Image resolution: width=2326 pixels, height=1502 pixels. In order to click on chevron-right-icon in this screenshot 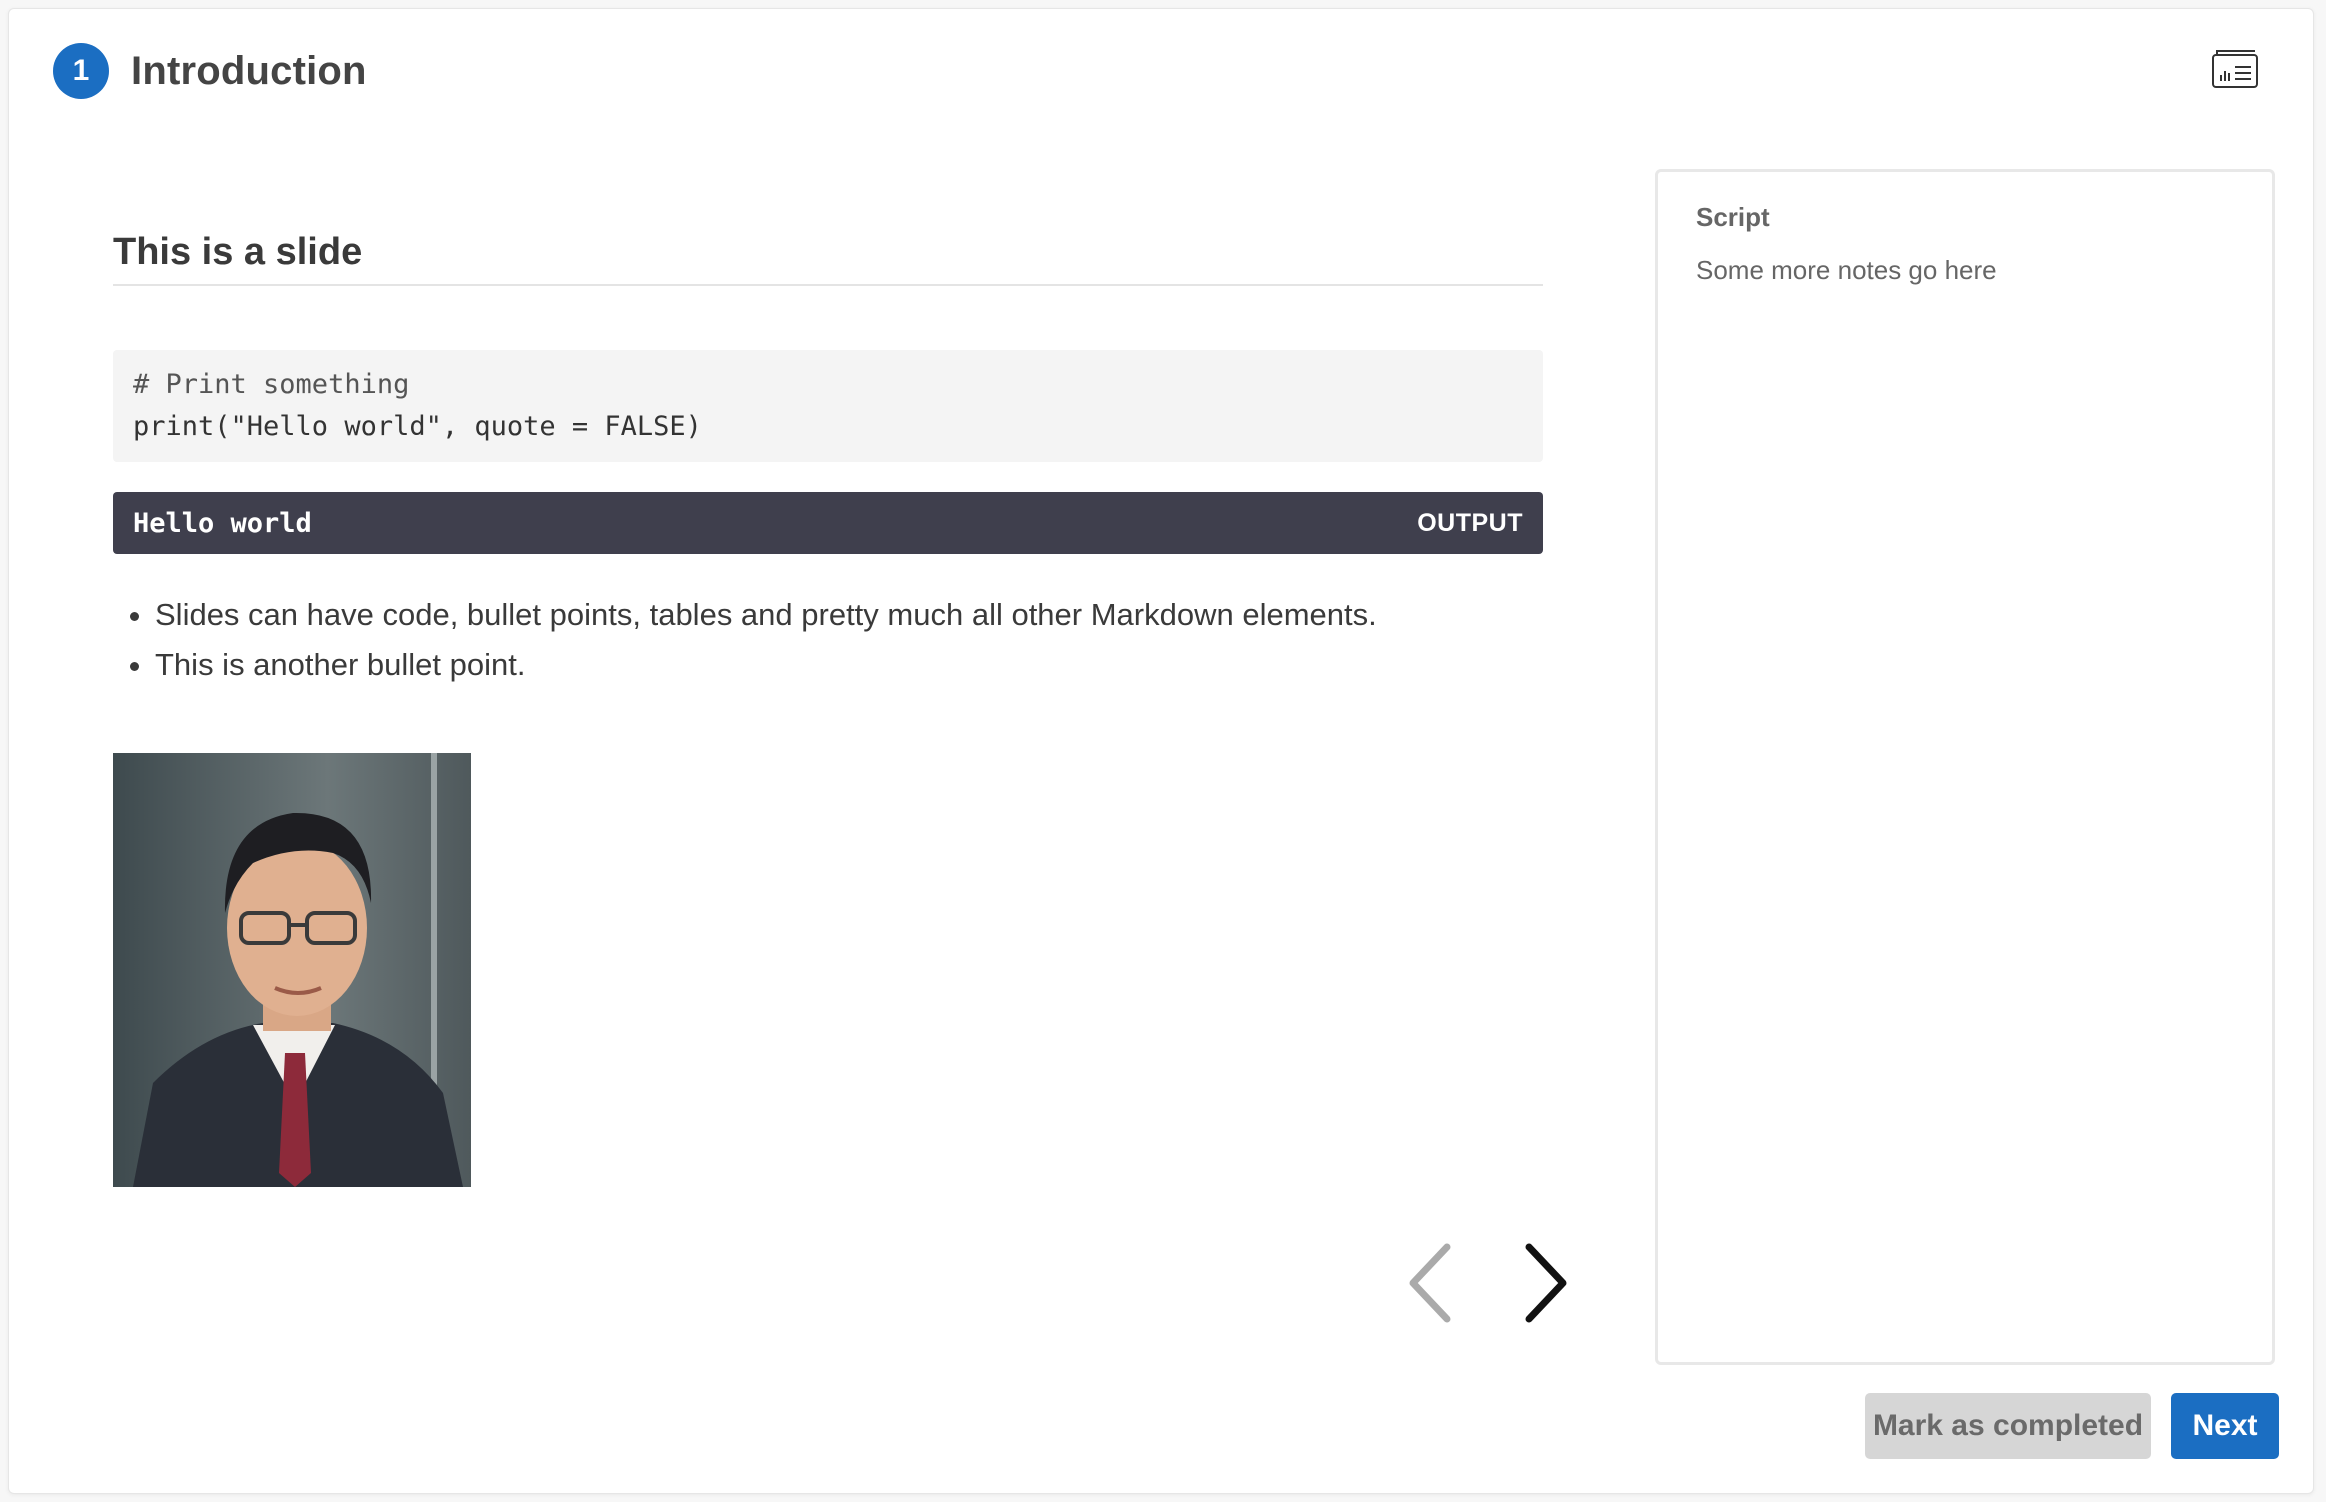, I will do `click(1546, 1283)`.